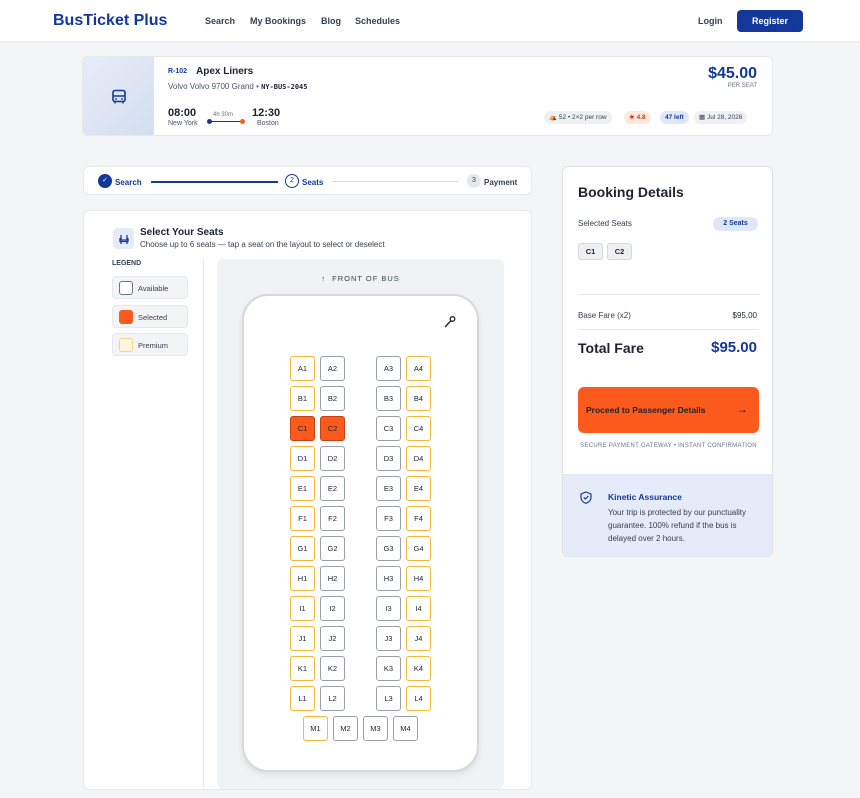  I want to click on seat-c2: C2, so click(332, 428).